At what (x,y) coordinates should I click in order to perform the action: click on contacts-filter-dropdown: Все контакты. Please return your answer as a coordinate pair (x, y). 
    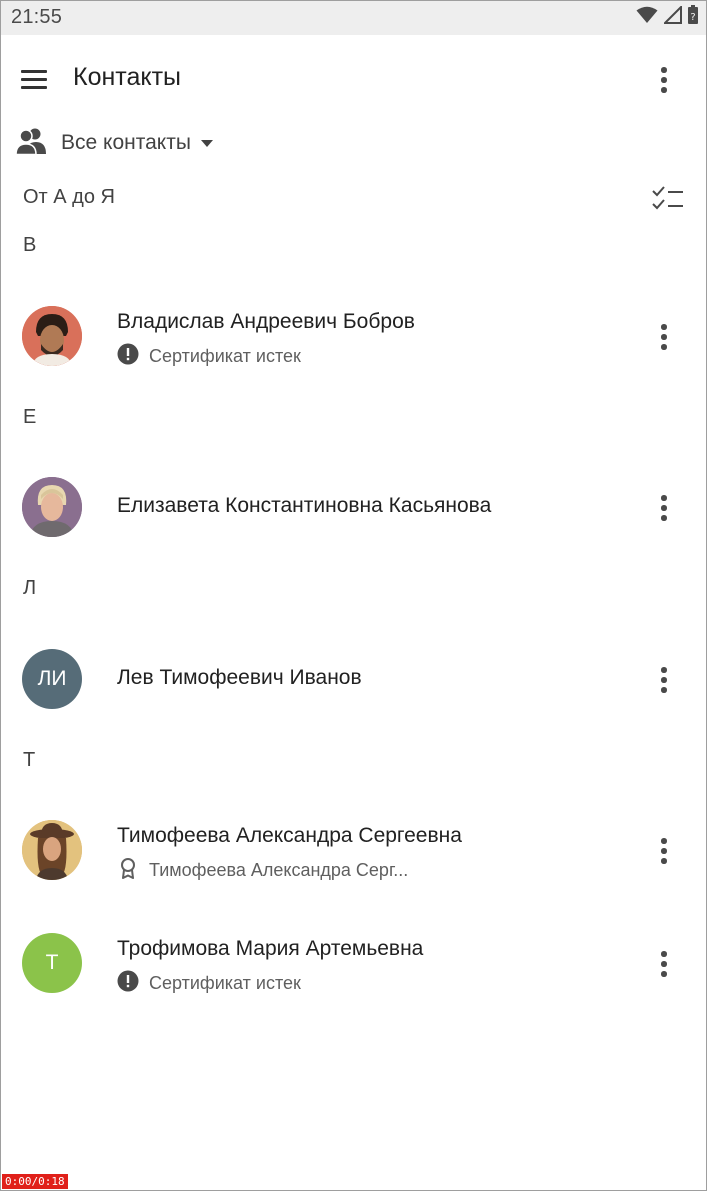
    Looking at the image, I should click on (114, 143).